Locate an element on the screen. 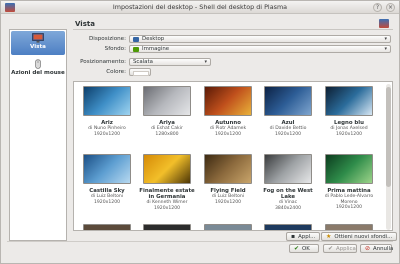  layout-label: Disposizione: is located at coordinates (107, 39).